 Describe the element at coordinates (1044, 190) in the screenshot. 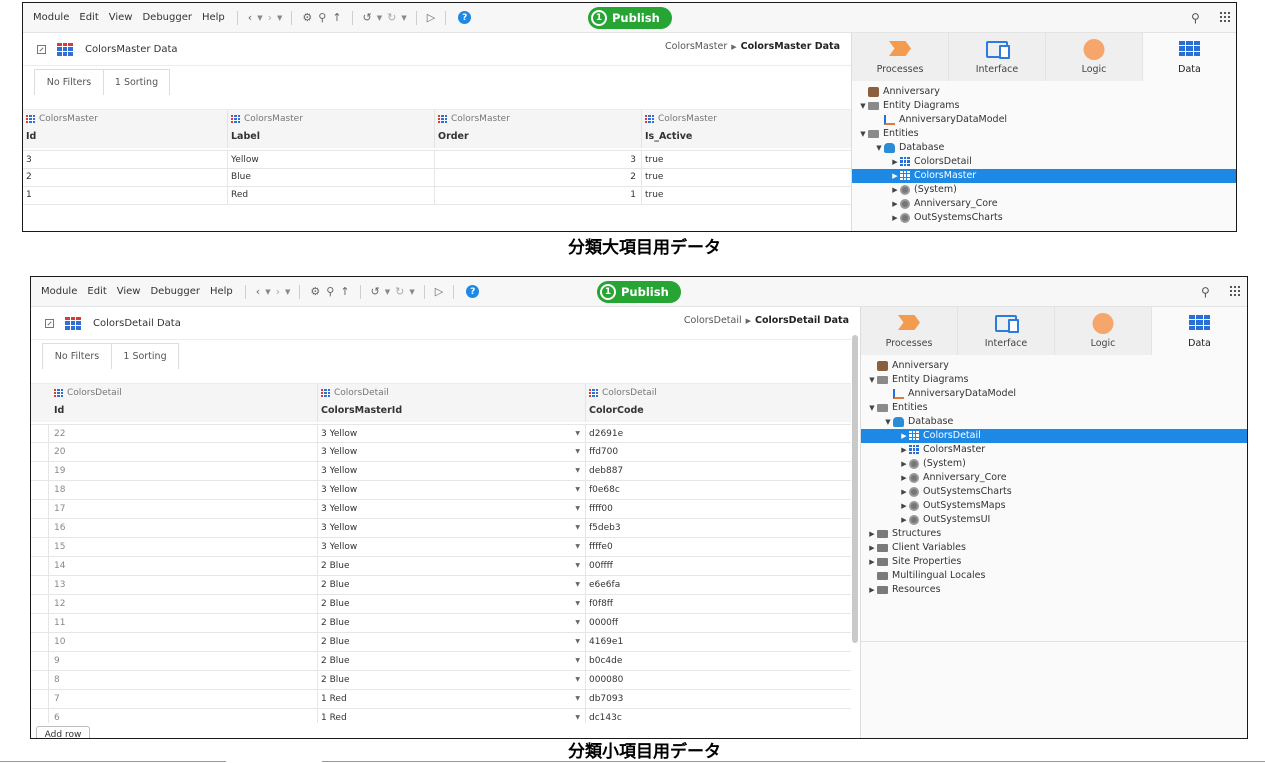

I see `tree-node: ▶ (System)` at that location.